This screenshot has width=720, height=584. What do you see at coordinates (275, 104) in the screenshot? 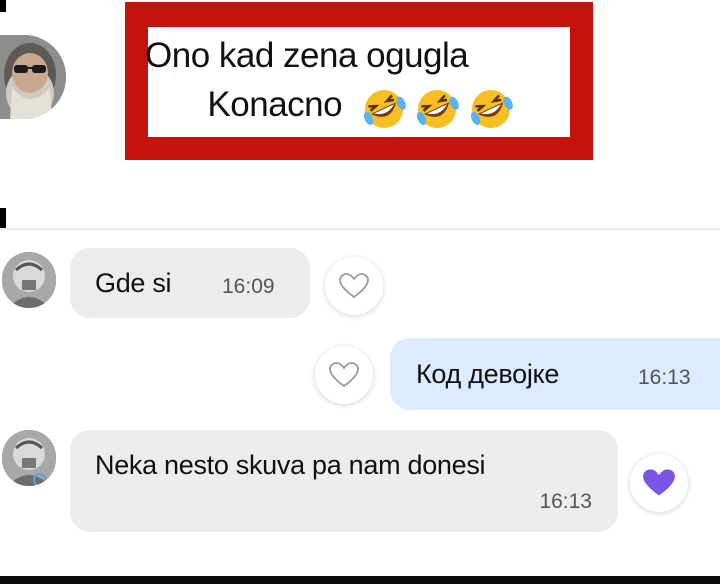
I see `caption-line-2: Konacno` at bounding box center [275, 104].